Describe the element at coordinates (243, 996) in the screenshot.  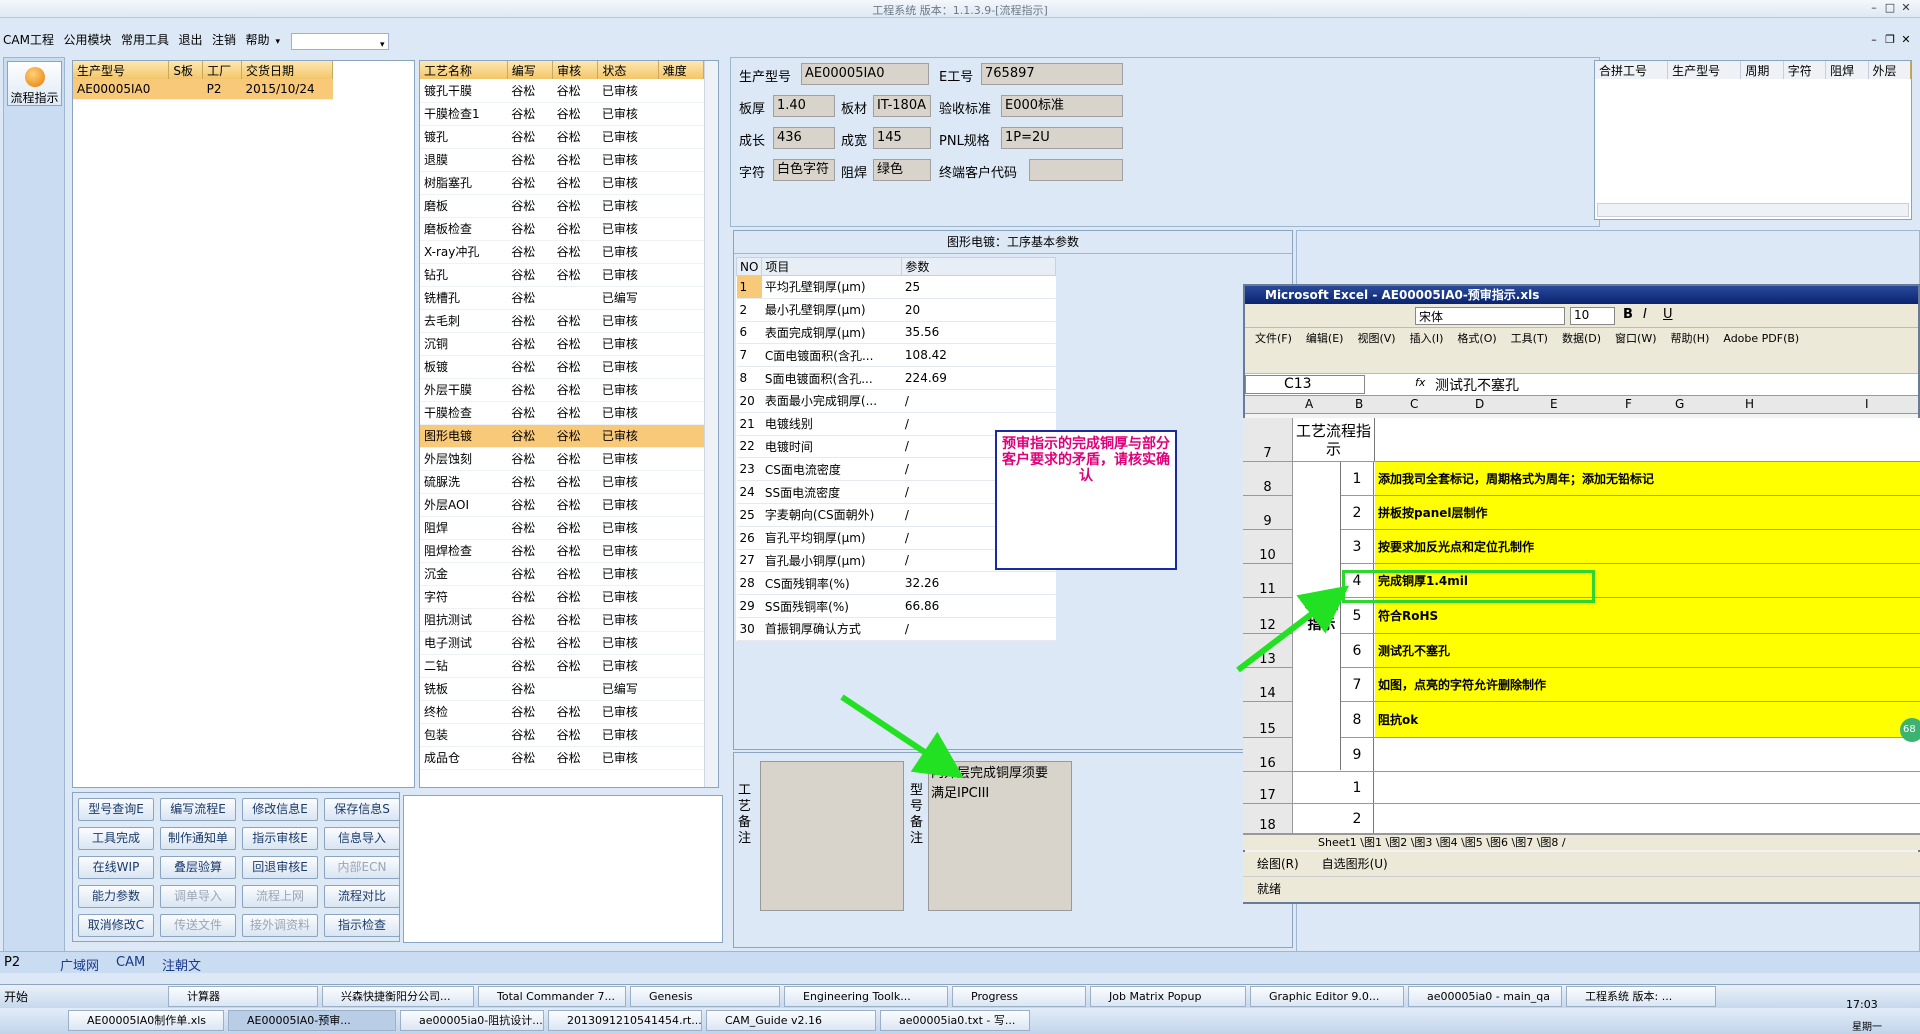
I see `taskbar-button: 计算器` at that location.